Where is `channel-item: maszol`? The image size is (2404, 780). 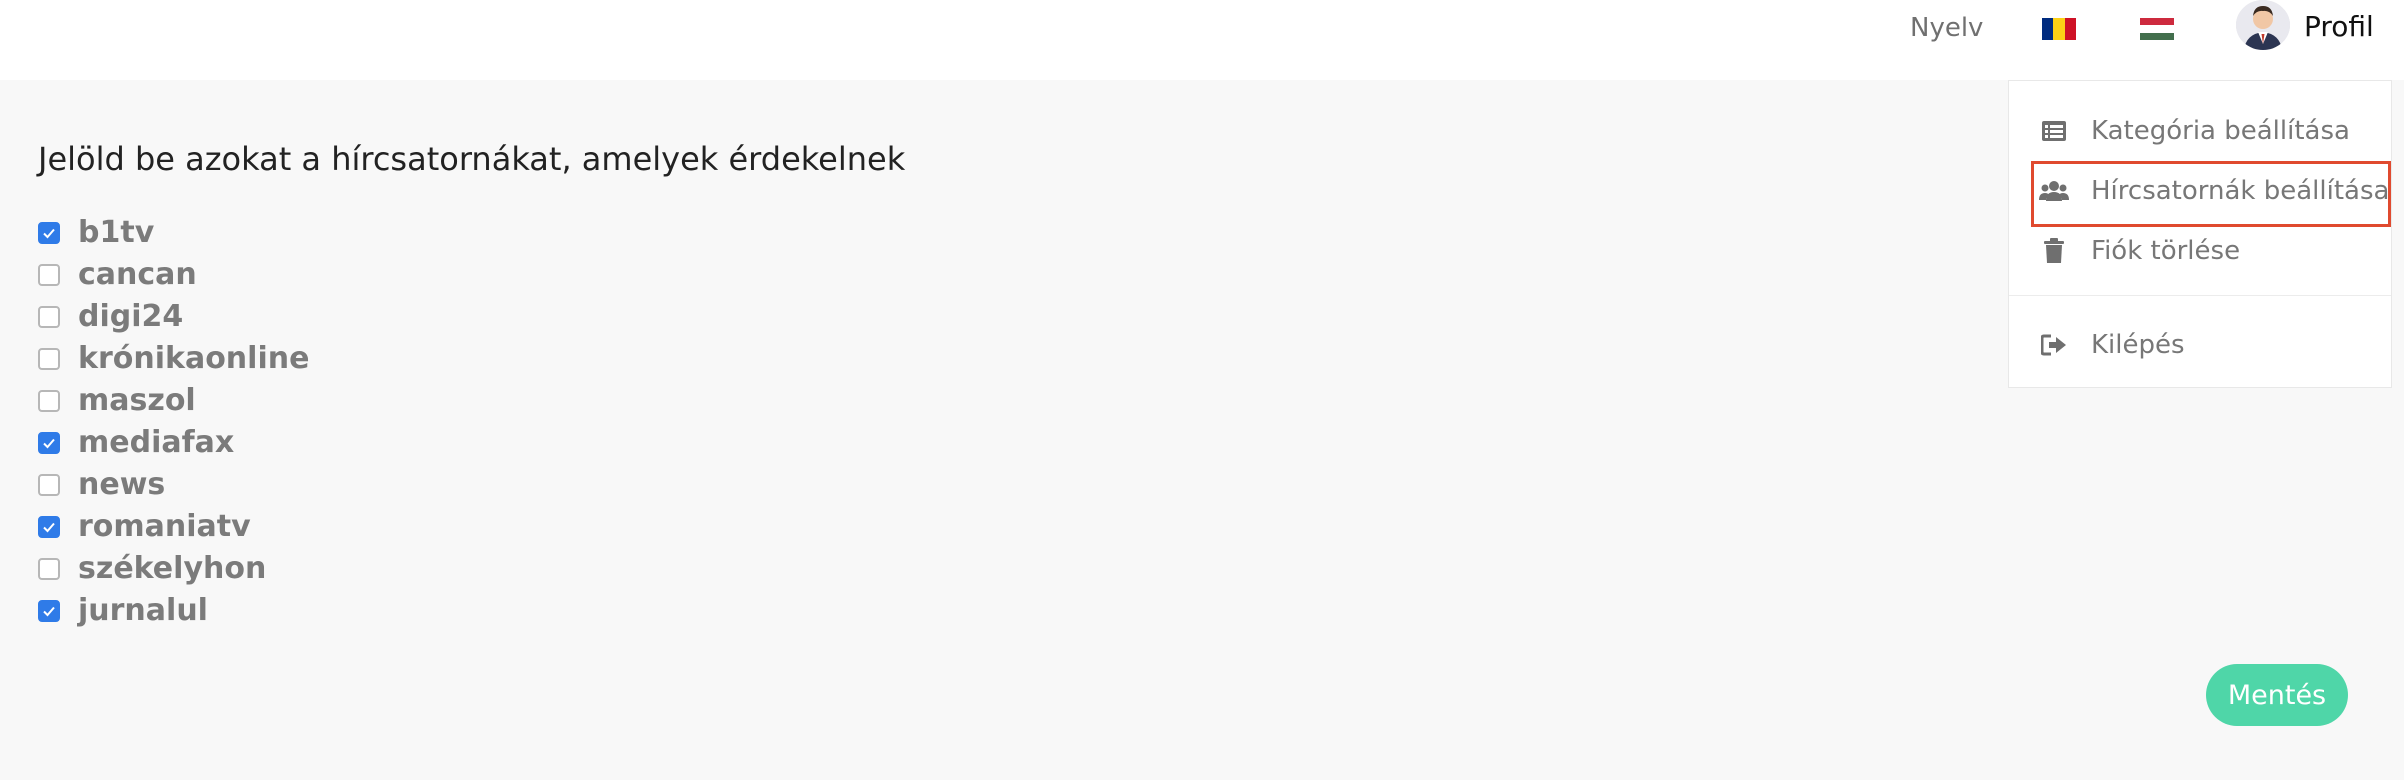 channel-item: maszol is located at coordinates (173, 401).